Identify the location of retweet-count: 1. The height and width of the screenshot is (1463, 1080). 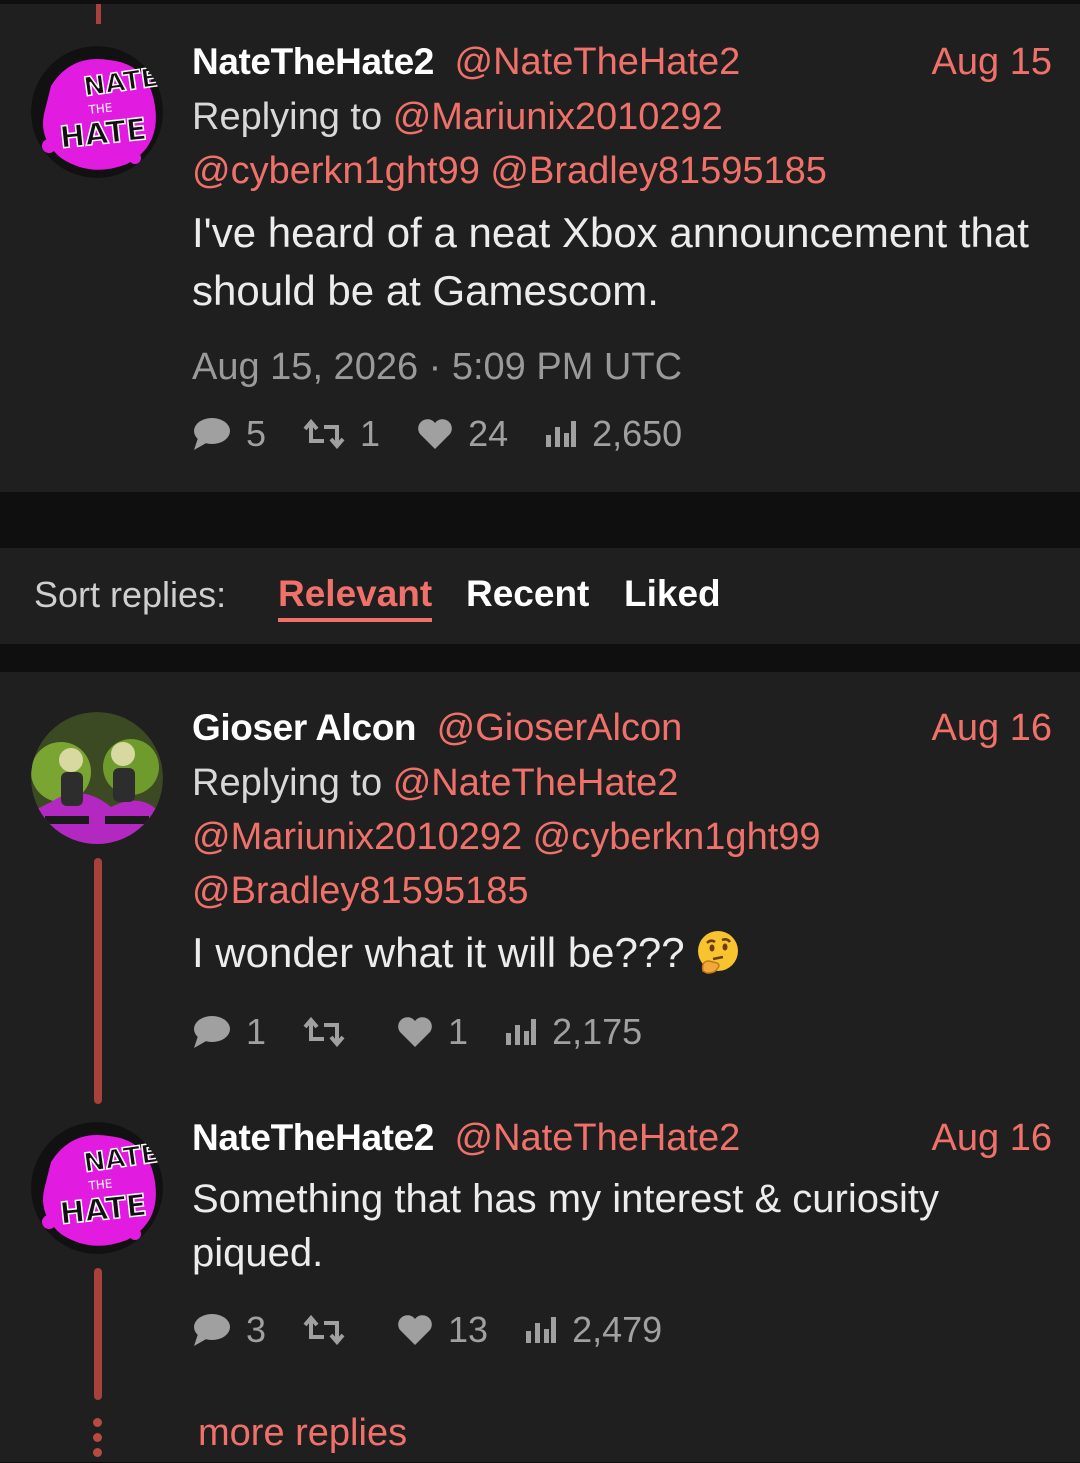
(370, 433).